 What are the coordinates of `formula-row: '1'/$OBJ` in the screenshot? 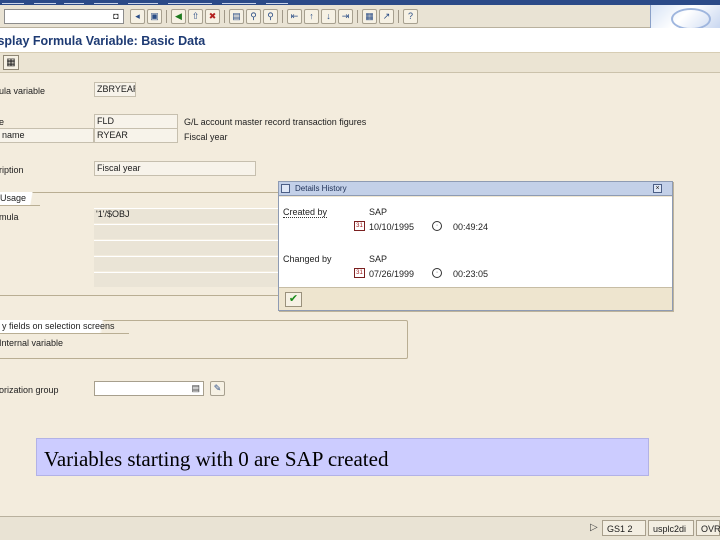 It's located at (186, 215).